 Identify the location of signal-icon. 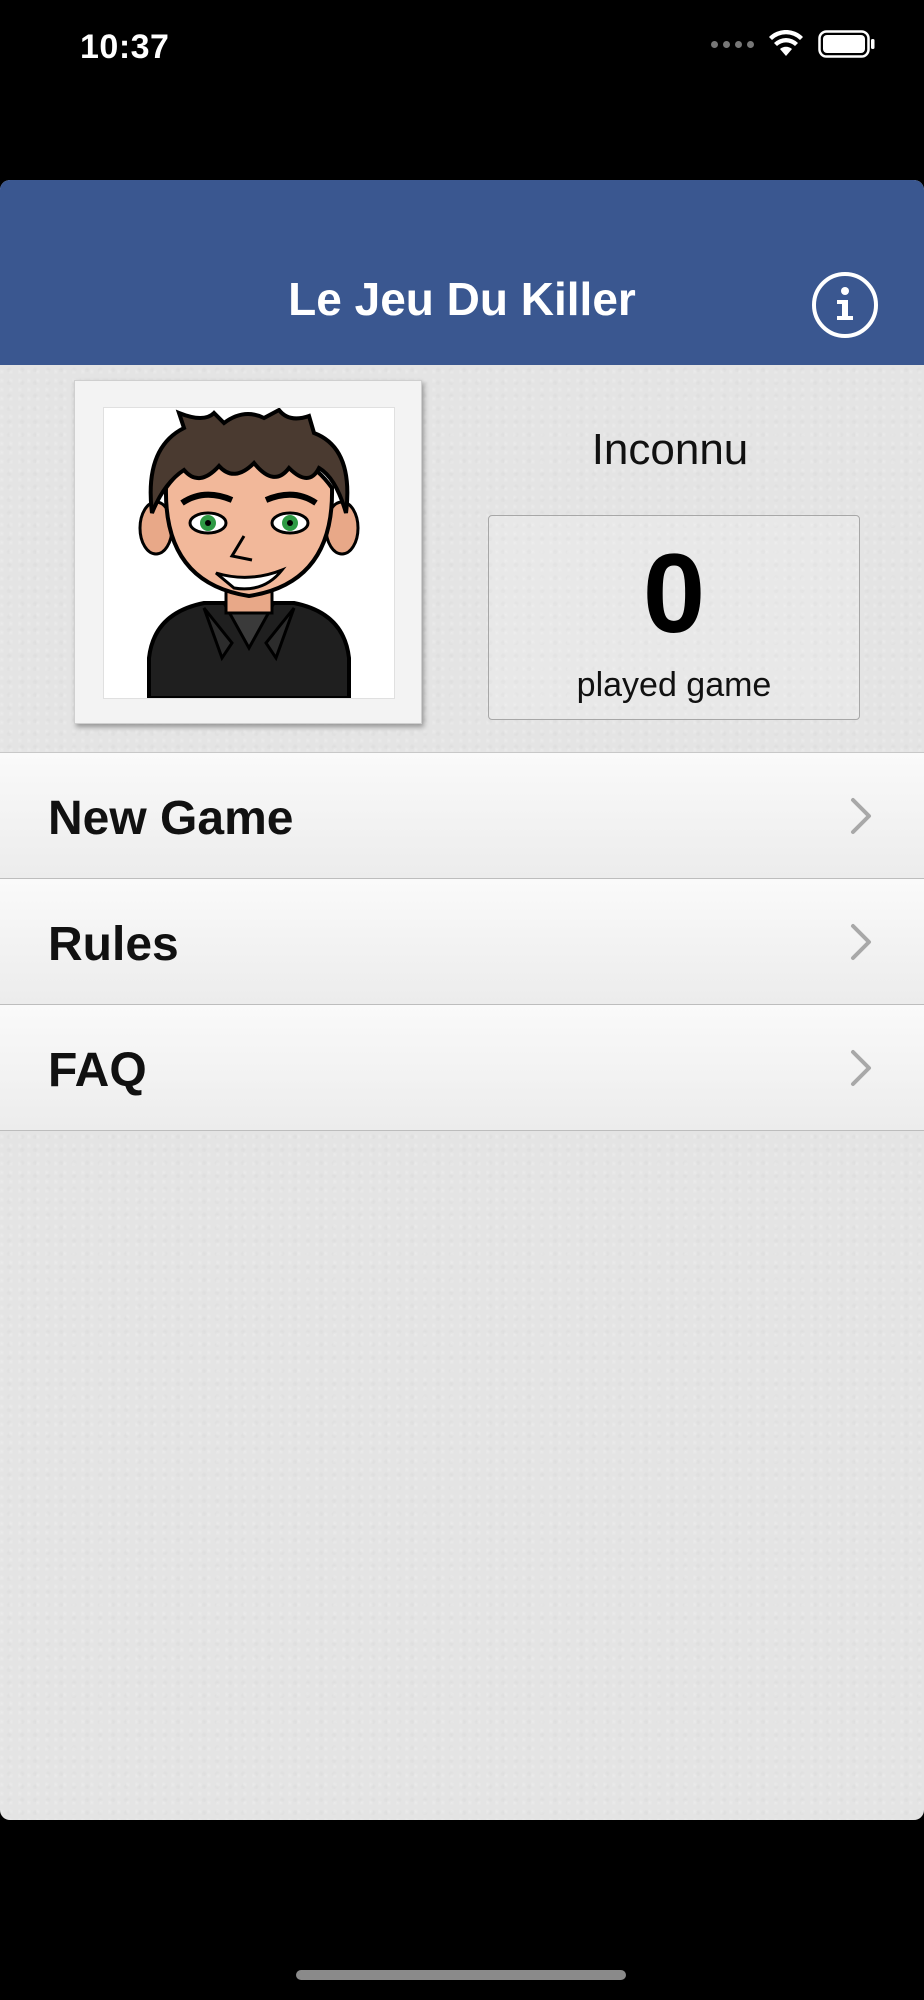
(732, 44).